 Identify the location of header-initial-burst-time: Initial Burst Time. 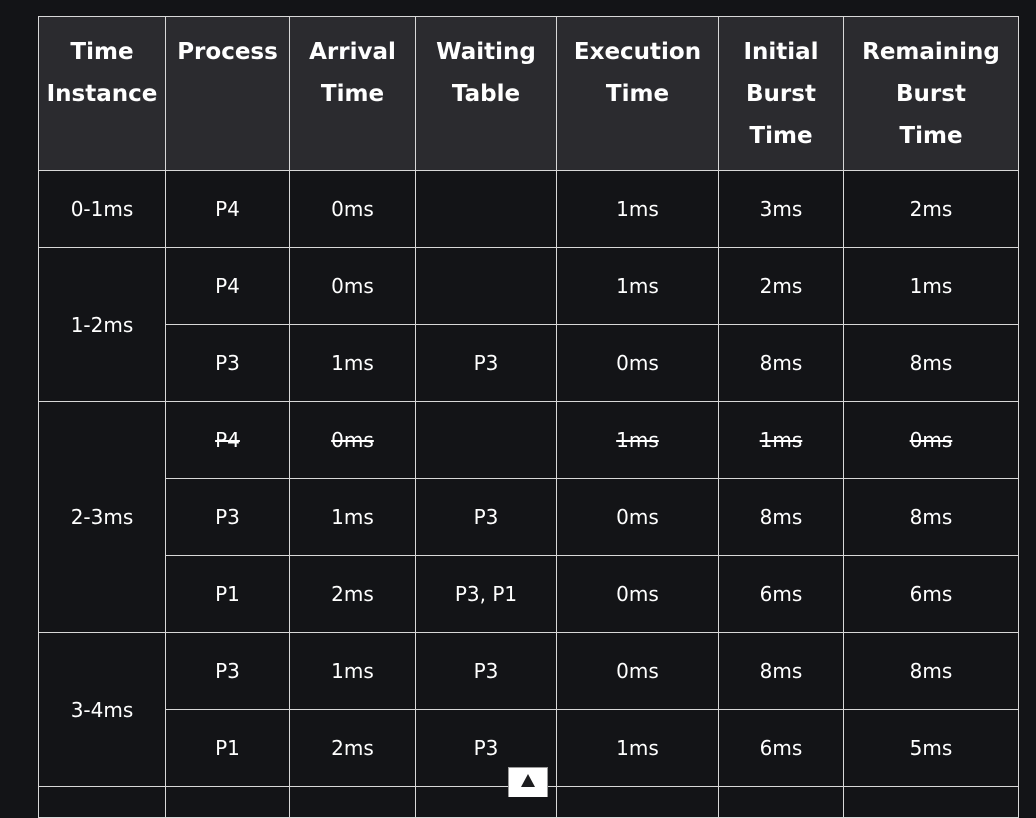
(781, 93).